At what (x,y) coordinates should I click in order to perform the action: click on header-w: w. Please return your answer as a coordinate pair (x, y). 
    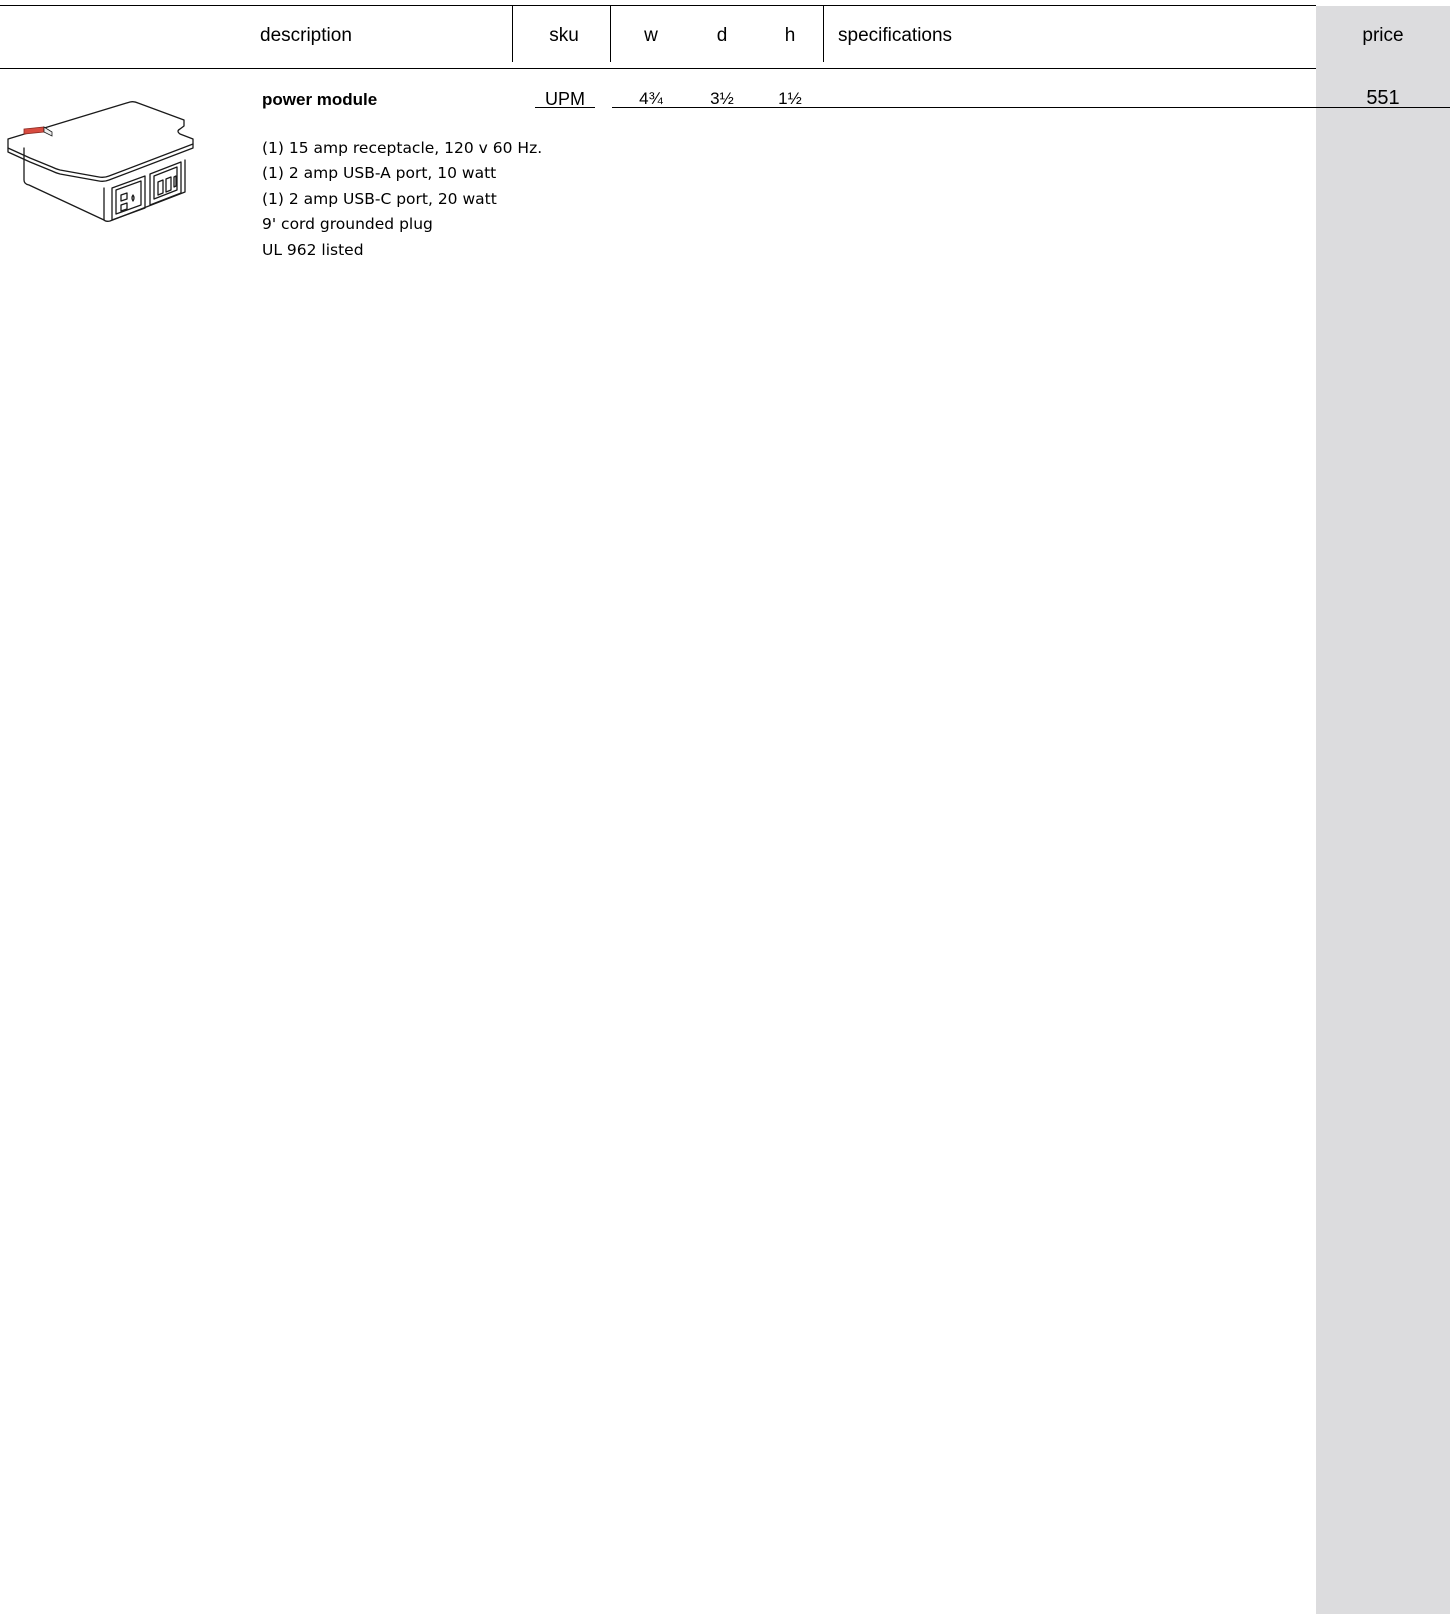
    Looking at the image, I should click on (651, 35).